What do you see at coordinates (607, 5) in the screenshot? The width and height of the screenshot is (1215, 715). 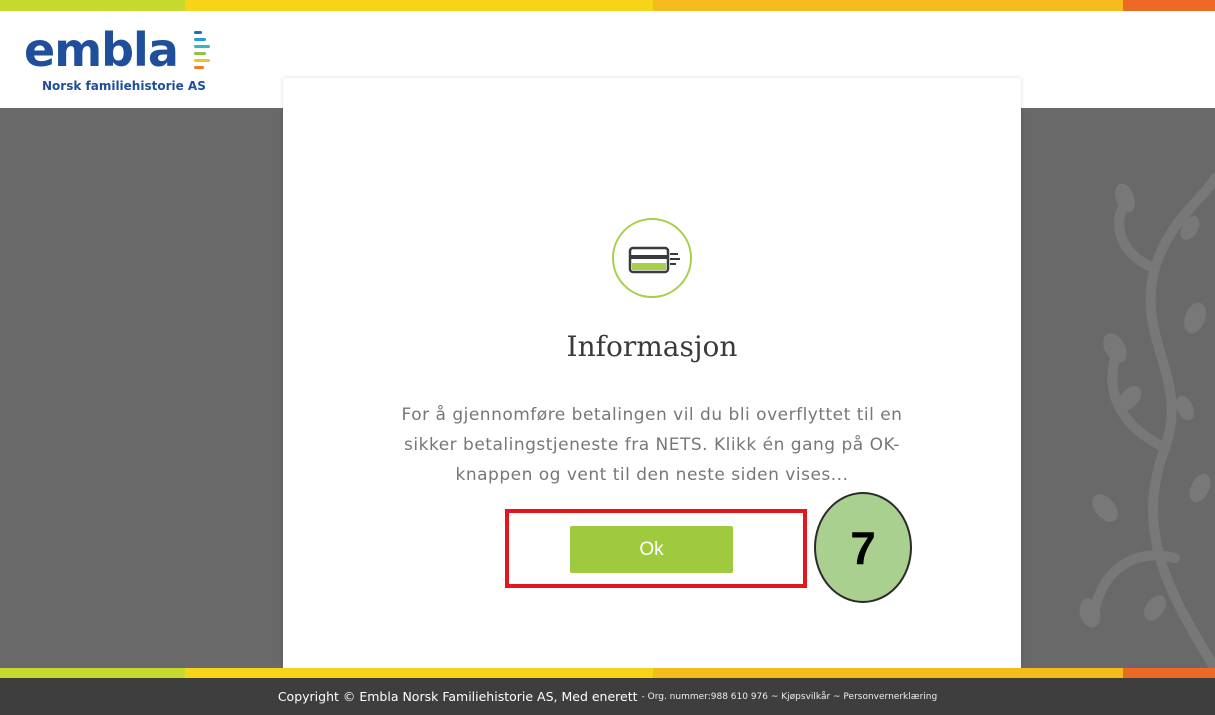 I see `top-color-stripe` at bounding box center [607, 5].